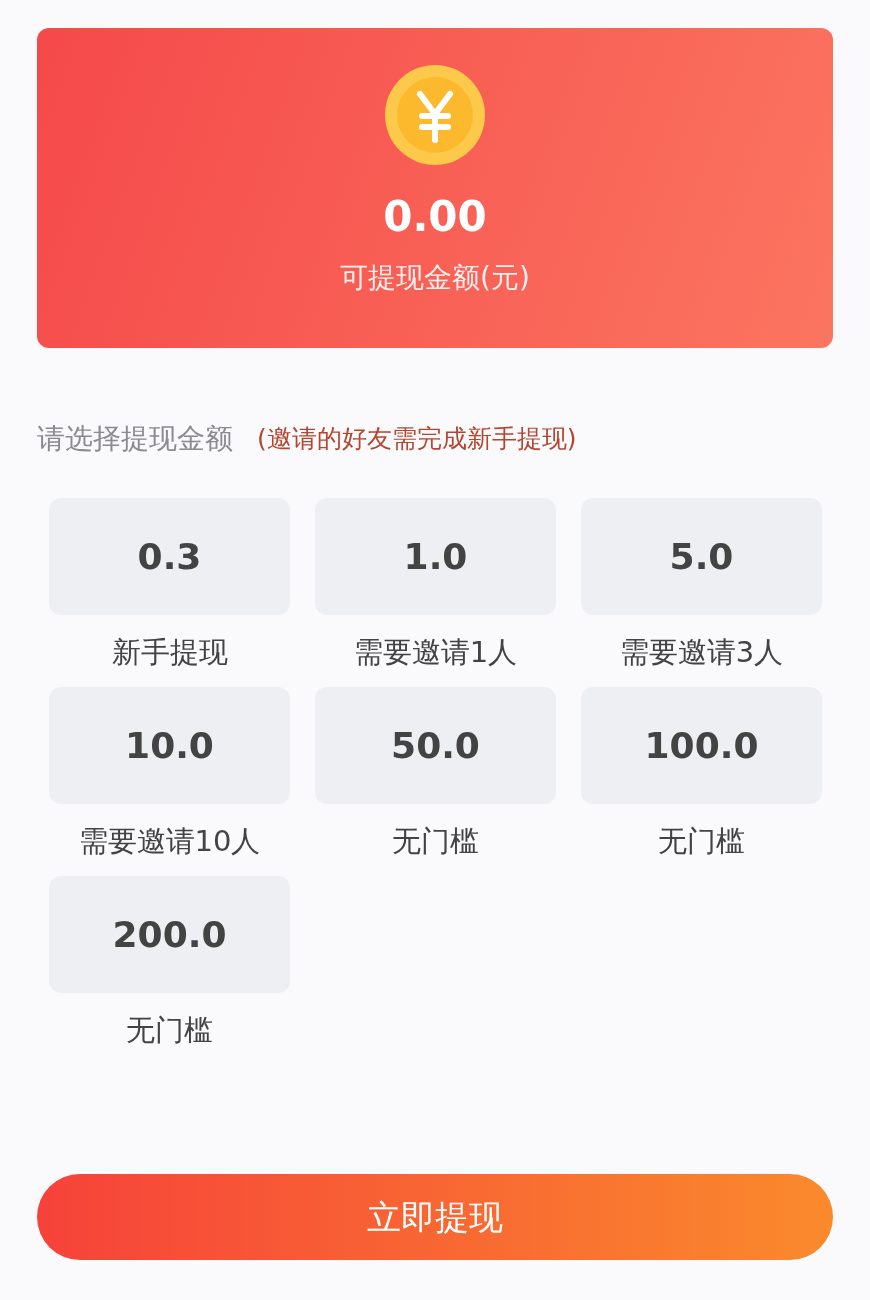 This screenshot has height=1300, width=870. Describe the element at coordinates (435, 115) in the screenshot. I see `yuan-coin-icon` at that location.